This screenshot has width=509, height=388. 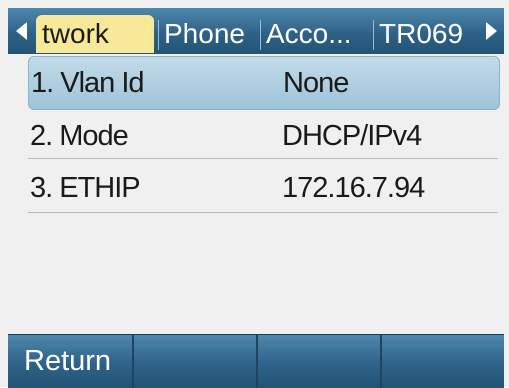 What do you see at coordinates (21, 31) in the screenshot?
I see `scroll-left-arrow-icon` at bounding box center [21, 31].